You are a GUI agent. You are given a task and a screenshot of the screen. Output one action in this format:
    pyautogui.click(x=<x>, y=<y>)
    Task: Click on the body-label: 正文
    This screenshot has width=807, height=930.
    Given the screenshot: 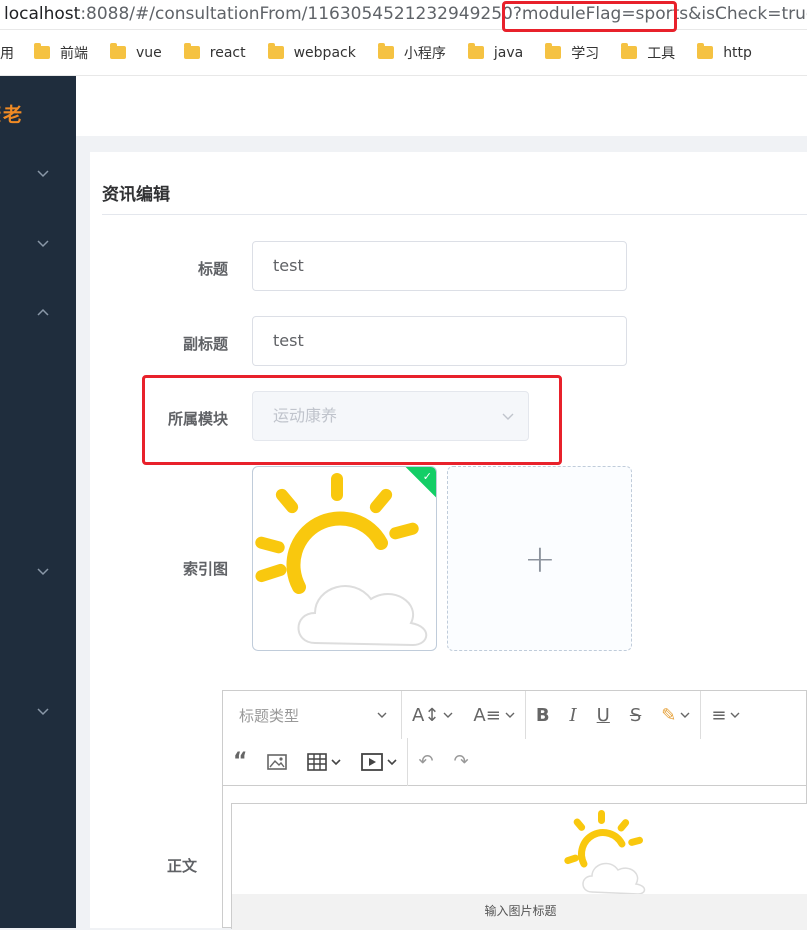 What is the action you would take?
    pyautogui.click(x=181, y=866)
    